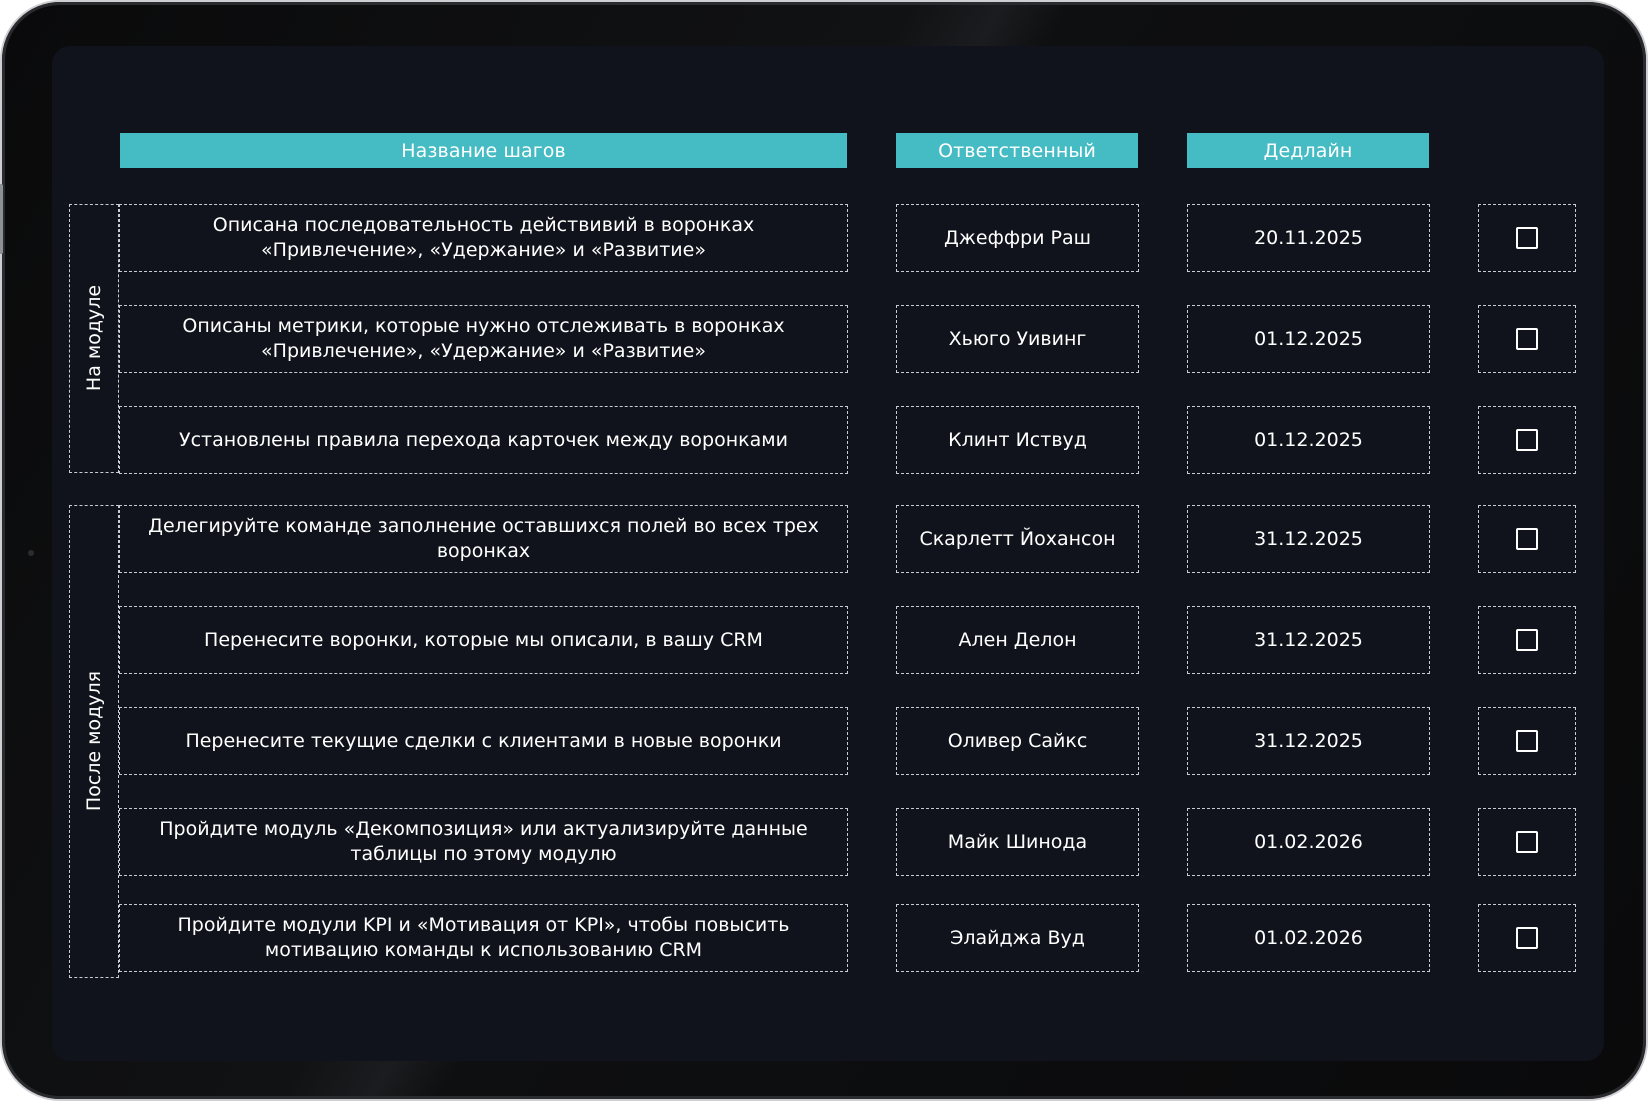 The height and width of the screenshot is (1103, 1650). Describe the element at coordinates (1017, 539) in the screenshot. I see `owner-cell: Скарлетт Йохансон` at that location.